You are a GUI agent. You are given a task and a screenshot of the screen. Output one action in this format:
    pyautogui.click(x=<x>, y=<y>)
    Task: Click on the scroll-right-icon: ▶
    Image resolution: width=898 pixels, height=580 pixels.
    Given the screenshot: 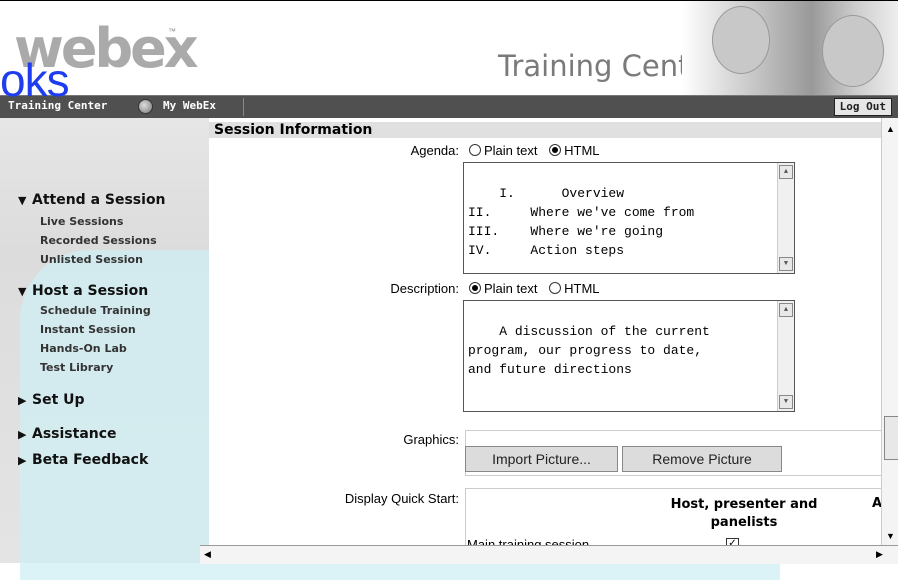 What is the action you would take?
    pyautogui.click(x=879, y=554)
    